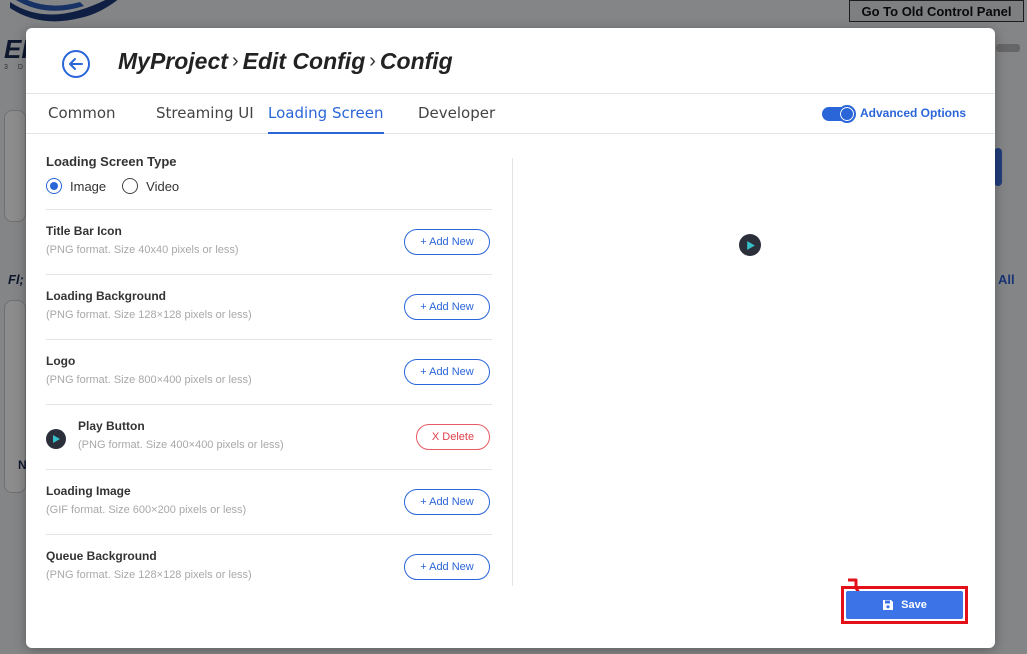 The image size is (1027, 654). I want to click on tab-loading-screen: Loading Screen, so click(326, 119).